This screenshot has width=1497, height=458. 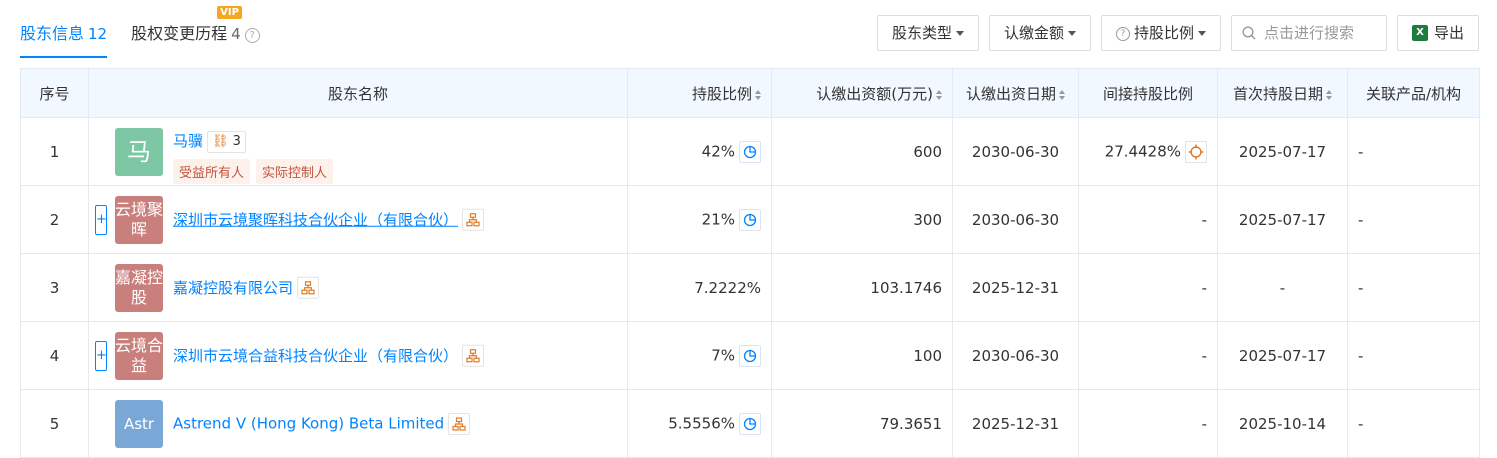 What do you see at coordinates (723, 355) in the screenshot?
I see `ratio-value: 7%` at bounding box center [723, 355].